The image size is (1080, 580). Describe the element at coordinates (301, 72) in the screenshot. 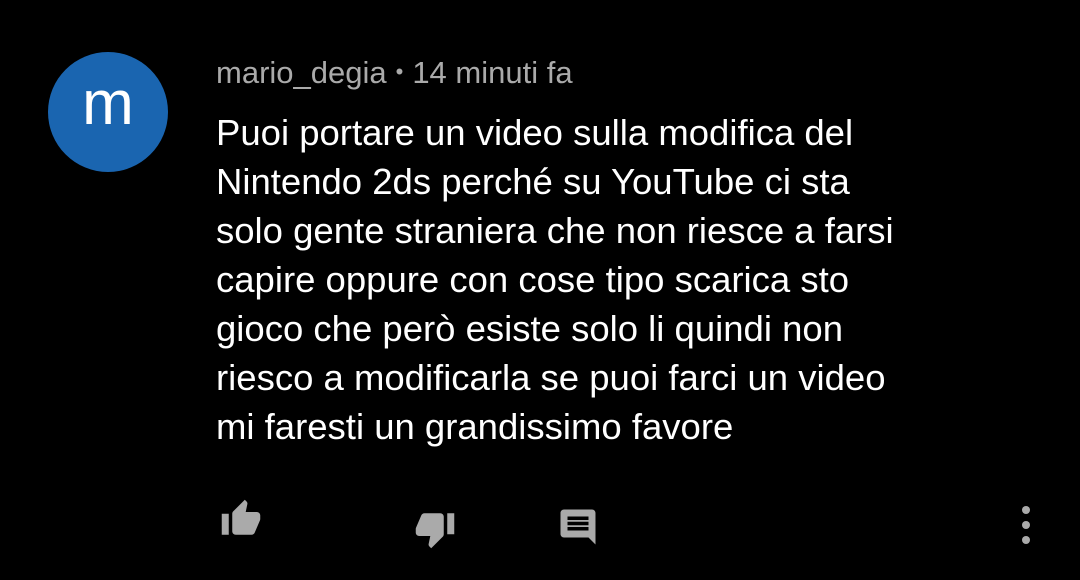

I see `author-name: mario_degia` at that location.